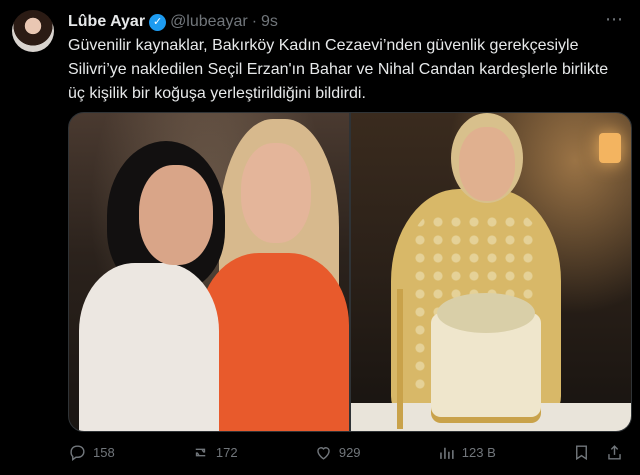 Image resolution: width=640 pixels, height=475 pixels. What do you see at coordinates (104, 452) in the screenshot?
I see `reply-count: 158` at bounding box center [104, 452].